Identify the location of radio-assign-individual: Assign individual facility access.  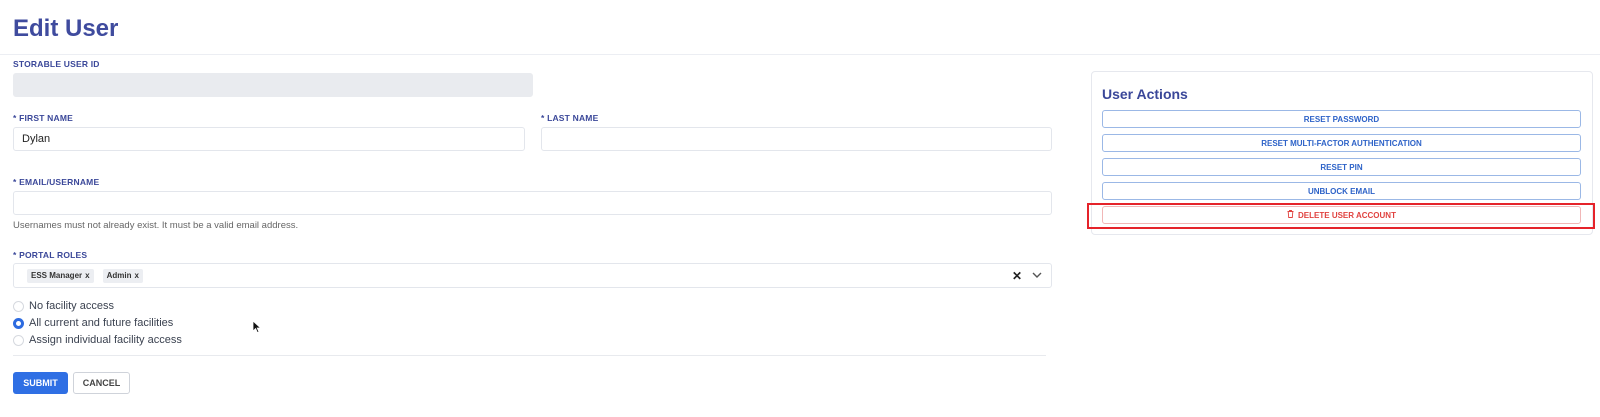
(97, 340).